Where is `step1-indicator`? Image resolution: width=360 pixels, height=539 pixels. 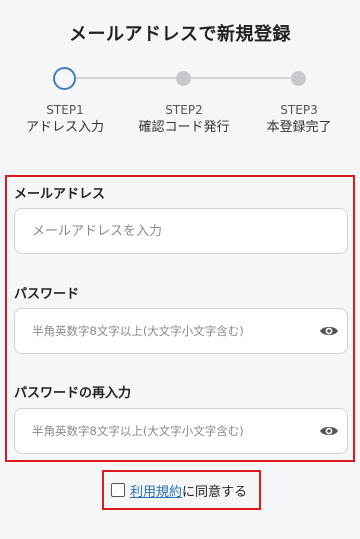
step1-indicator is located at coordinates (64, 78).